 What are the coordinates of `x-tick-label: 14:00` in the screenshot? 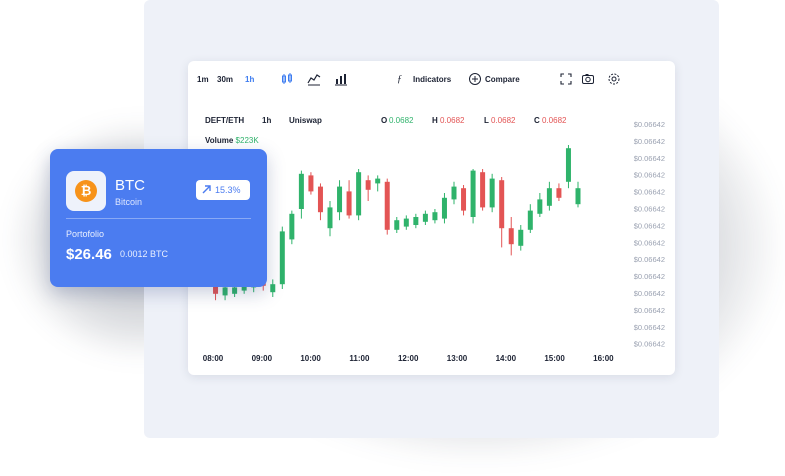 It's located at (506, 358).